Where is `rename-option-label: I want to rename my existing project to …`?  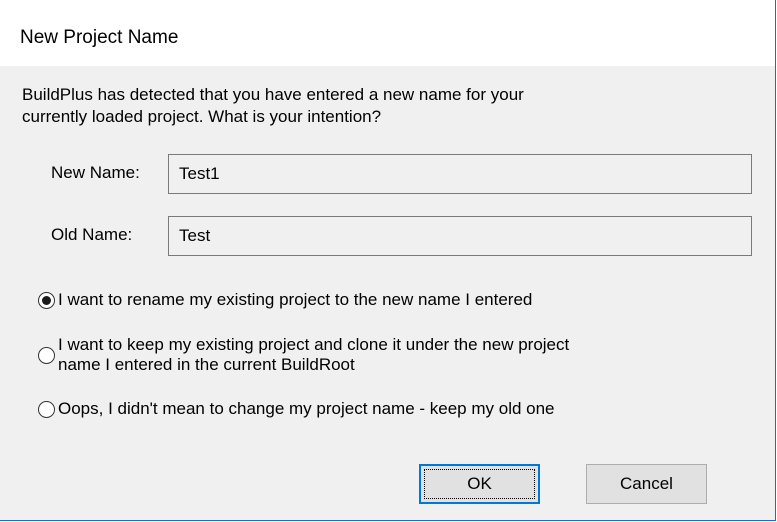 rename-option-label: I want to rename my existing project to … is located at coordinates (295, 300).